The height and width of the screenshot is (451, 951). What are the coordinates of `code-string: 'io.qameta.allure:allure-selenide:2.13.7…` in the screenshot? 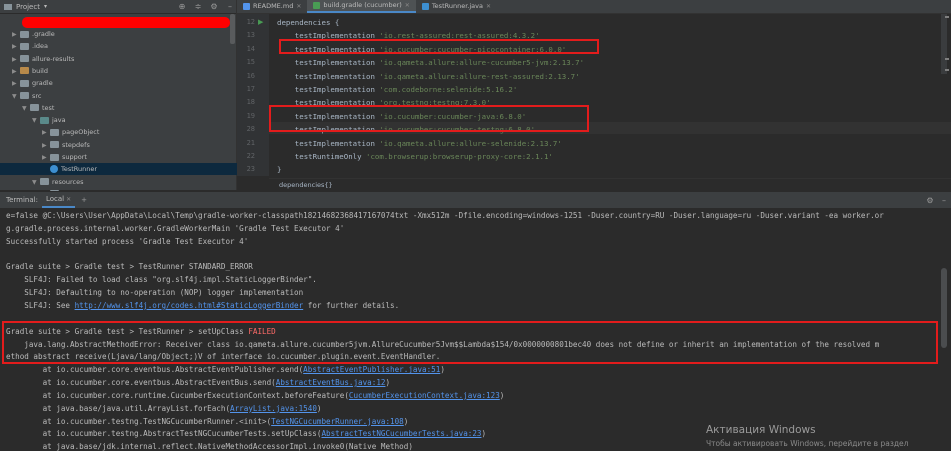 It's located at (470, 143).